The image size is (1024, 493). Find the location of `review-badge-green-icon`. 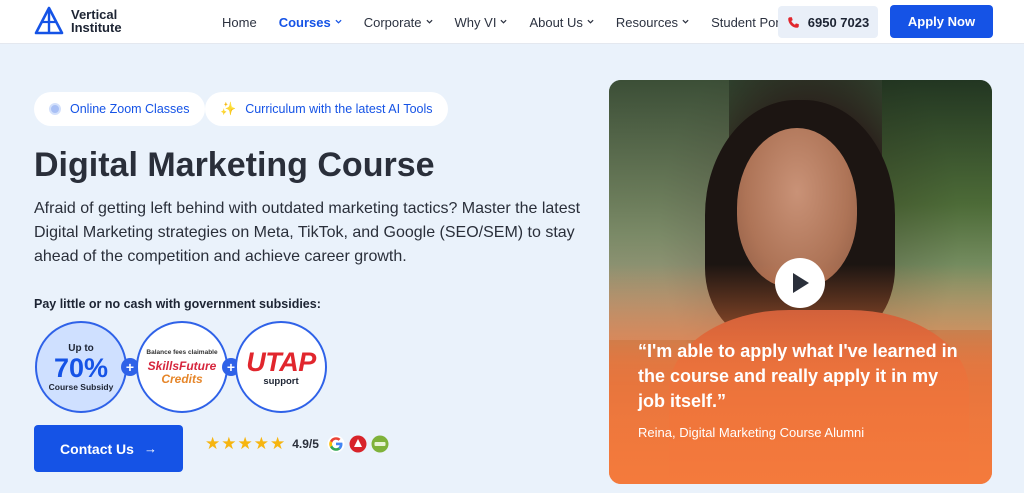

review-badge-green-icon is located at coordinates (380, 444).